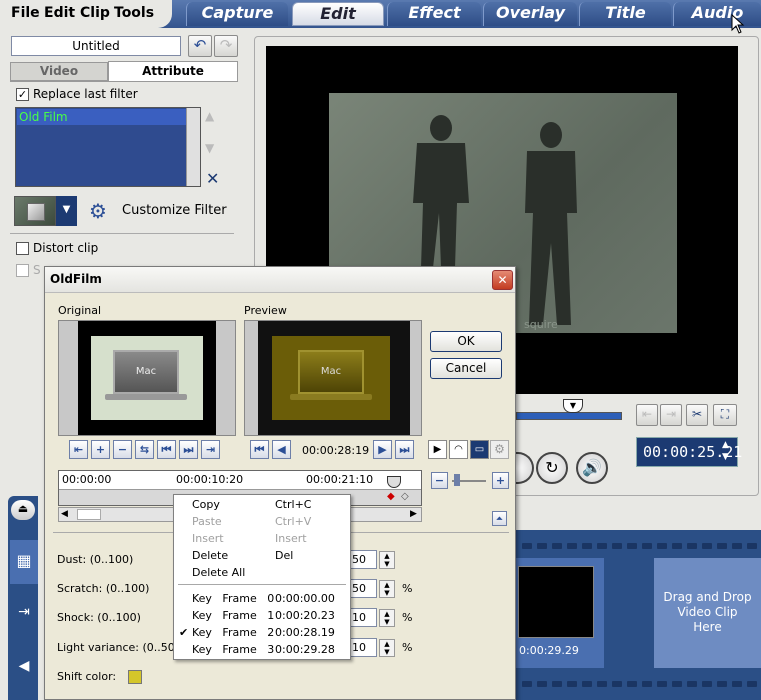  Describe the element at coordinates (24, 667) in the screenshot. I see `audio-view-icon: ◀` at that location.